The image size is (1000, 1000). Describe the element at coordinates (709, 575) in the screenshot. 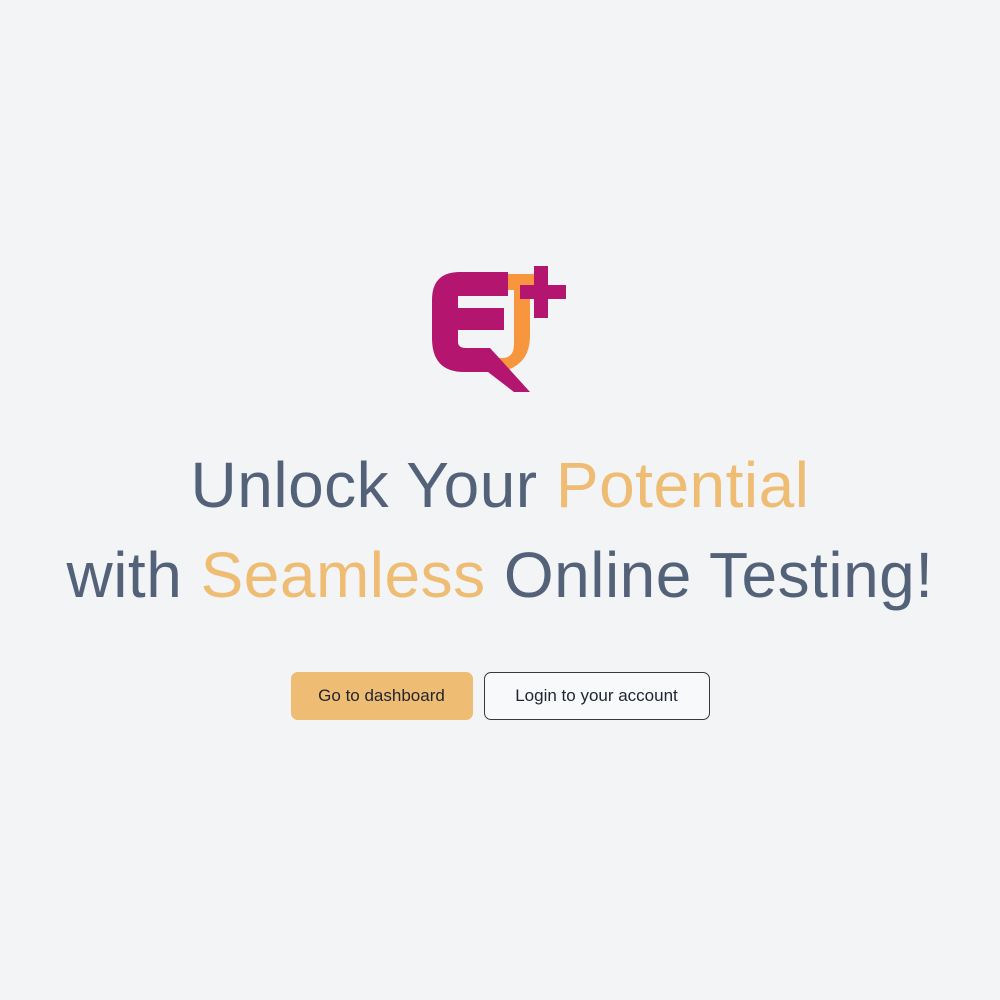

I see `headline-text: Online Testing!` at that location.